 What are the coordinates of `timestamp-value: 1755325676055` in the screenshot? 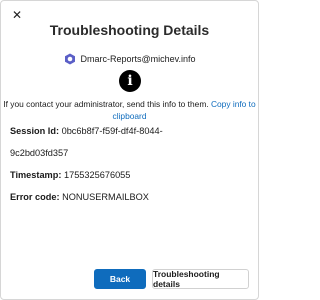 It's located at (97, 175).